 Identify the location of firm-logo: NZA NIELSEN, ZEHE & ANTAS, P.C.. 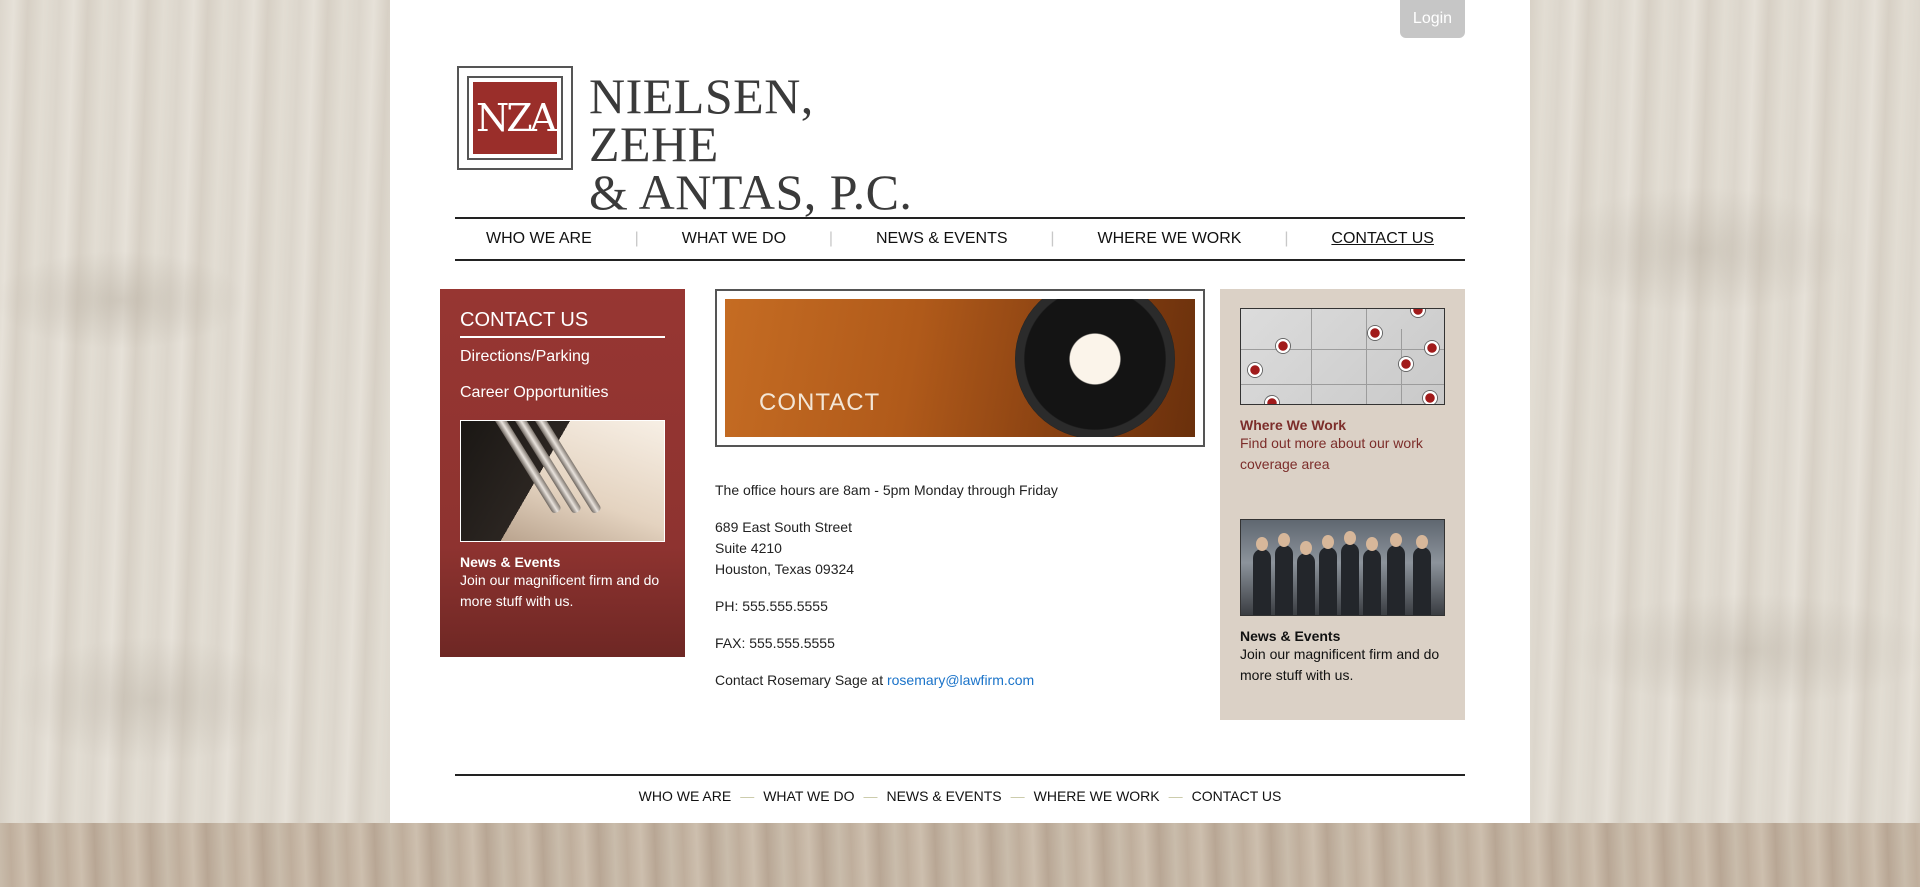
(697, 141).